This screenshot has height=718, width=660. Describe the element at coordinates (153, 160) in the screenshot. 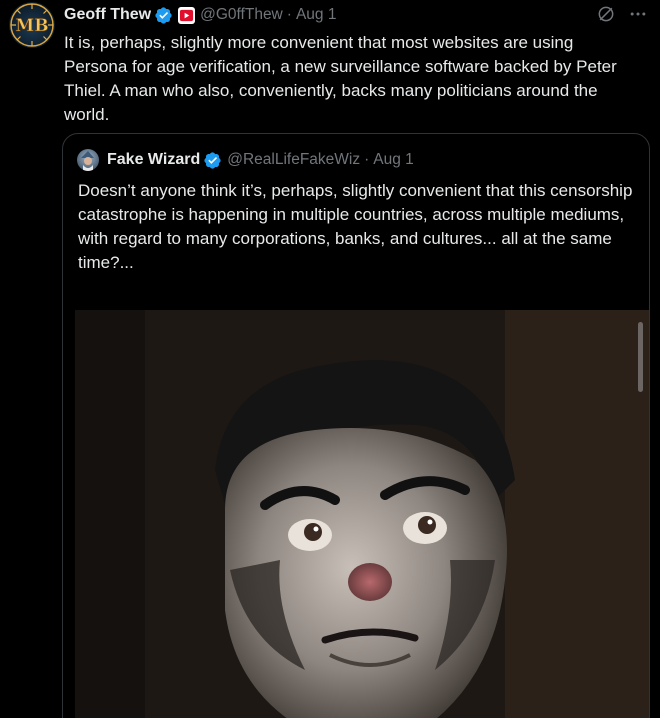

I see `quoted-author-name: Fake Wizard` at that location.